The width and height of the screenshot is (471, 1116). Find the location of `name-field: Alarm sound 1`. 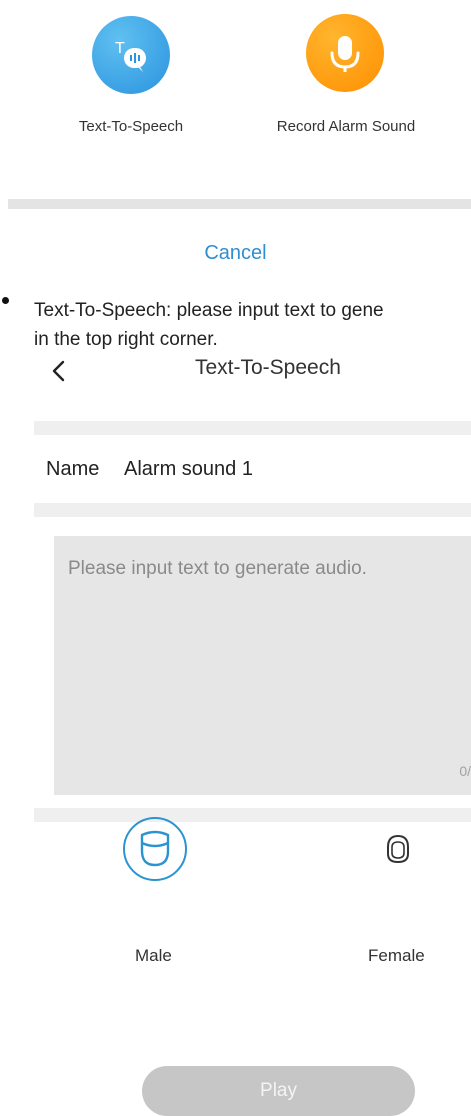

name-field: Alarm sound 1 is located at coordinates (188, 469).